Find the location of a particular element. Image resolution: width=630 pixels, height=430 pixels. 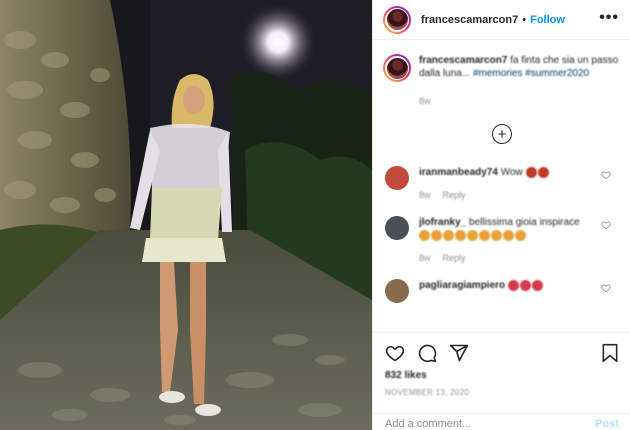

caption-hashtags: #memories #summer2020 is located at coordinates (531, 73).